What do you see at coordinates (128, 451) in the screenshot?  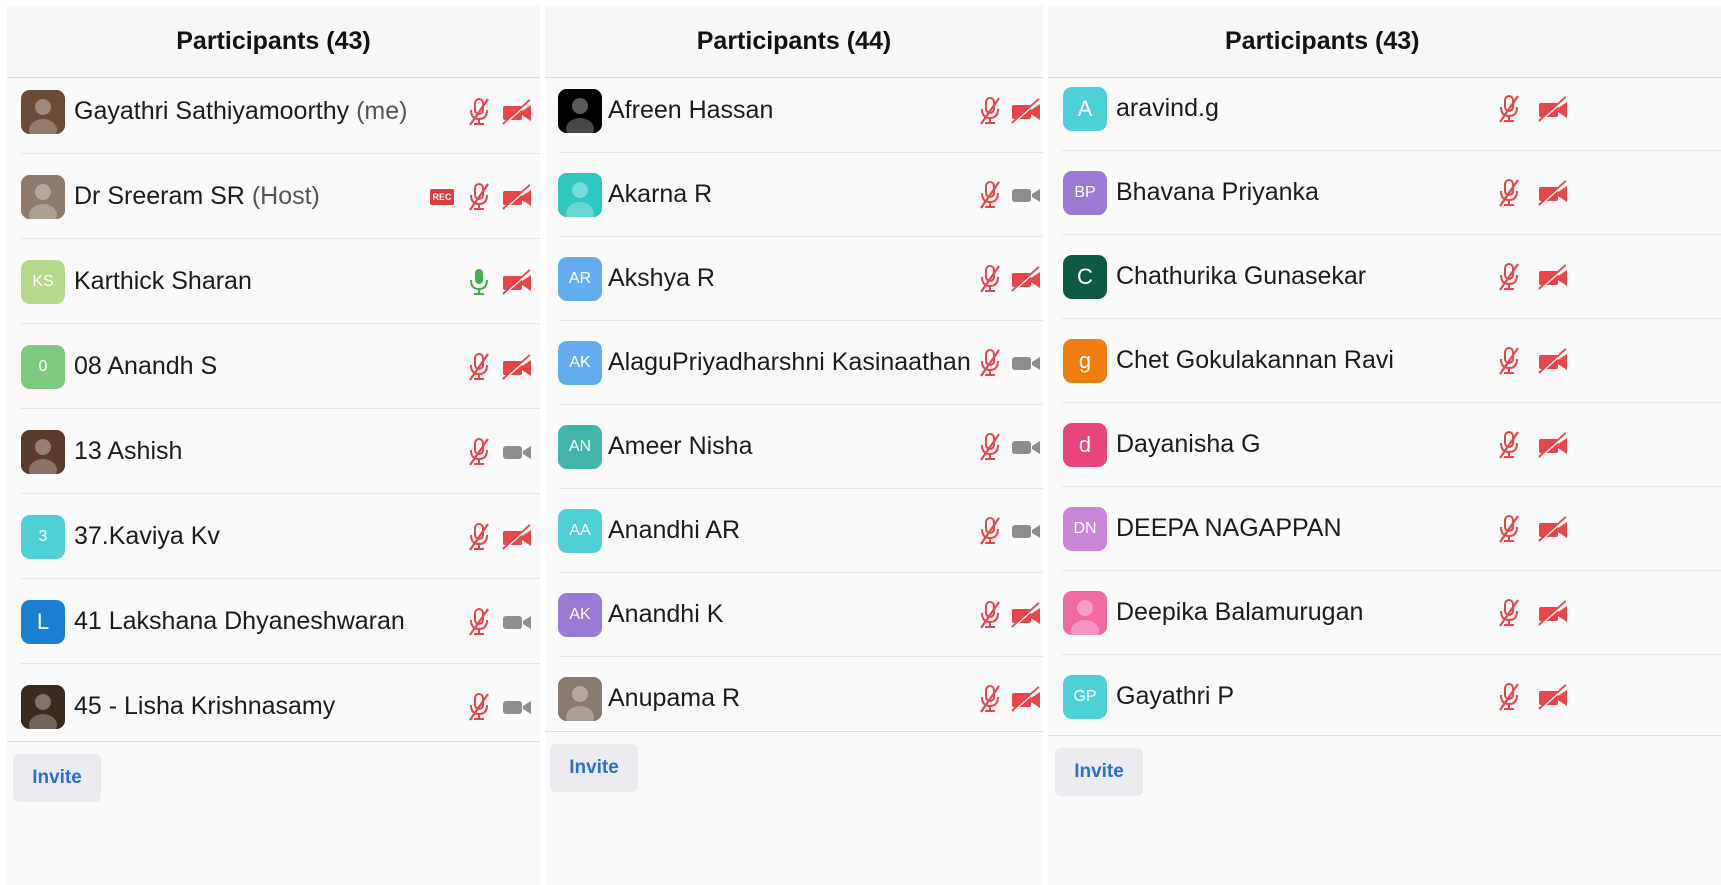 I see `participant-name: 13 Ashish` at bounding box center [128, 451].